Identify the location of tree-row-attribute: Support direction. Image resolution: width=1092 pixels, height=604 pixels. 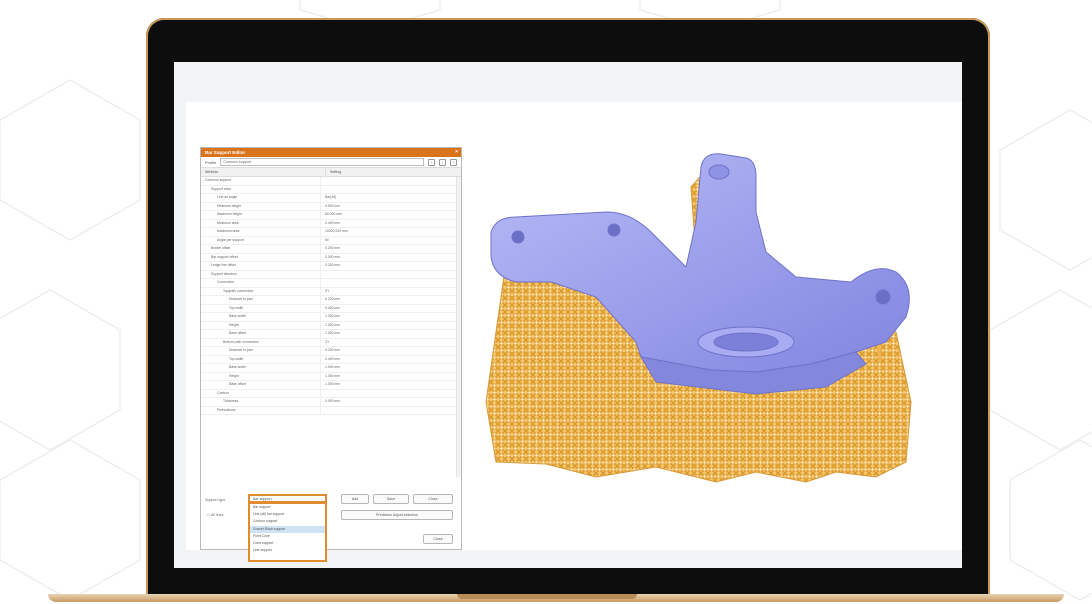
(261, 274).